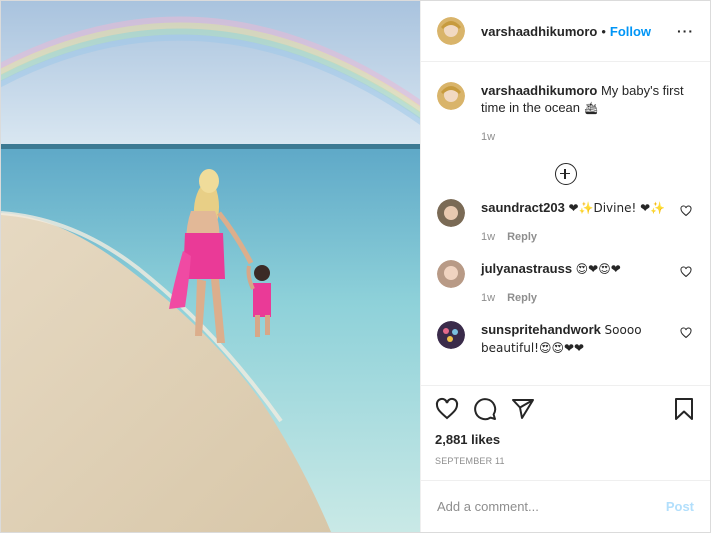 The image size is (711, 533). What do you see at coordinates (526, 268) in the screenshot?
I see `comment-username: julyanastrauss` at bounding box center [526, 268].